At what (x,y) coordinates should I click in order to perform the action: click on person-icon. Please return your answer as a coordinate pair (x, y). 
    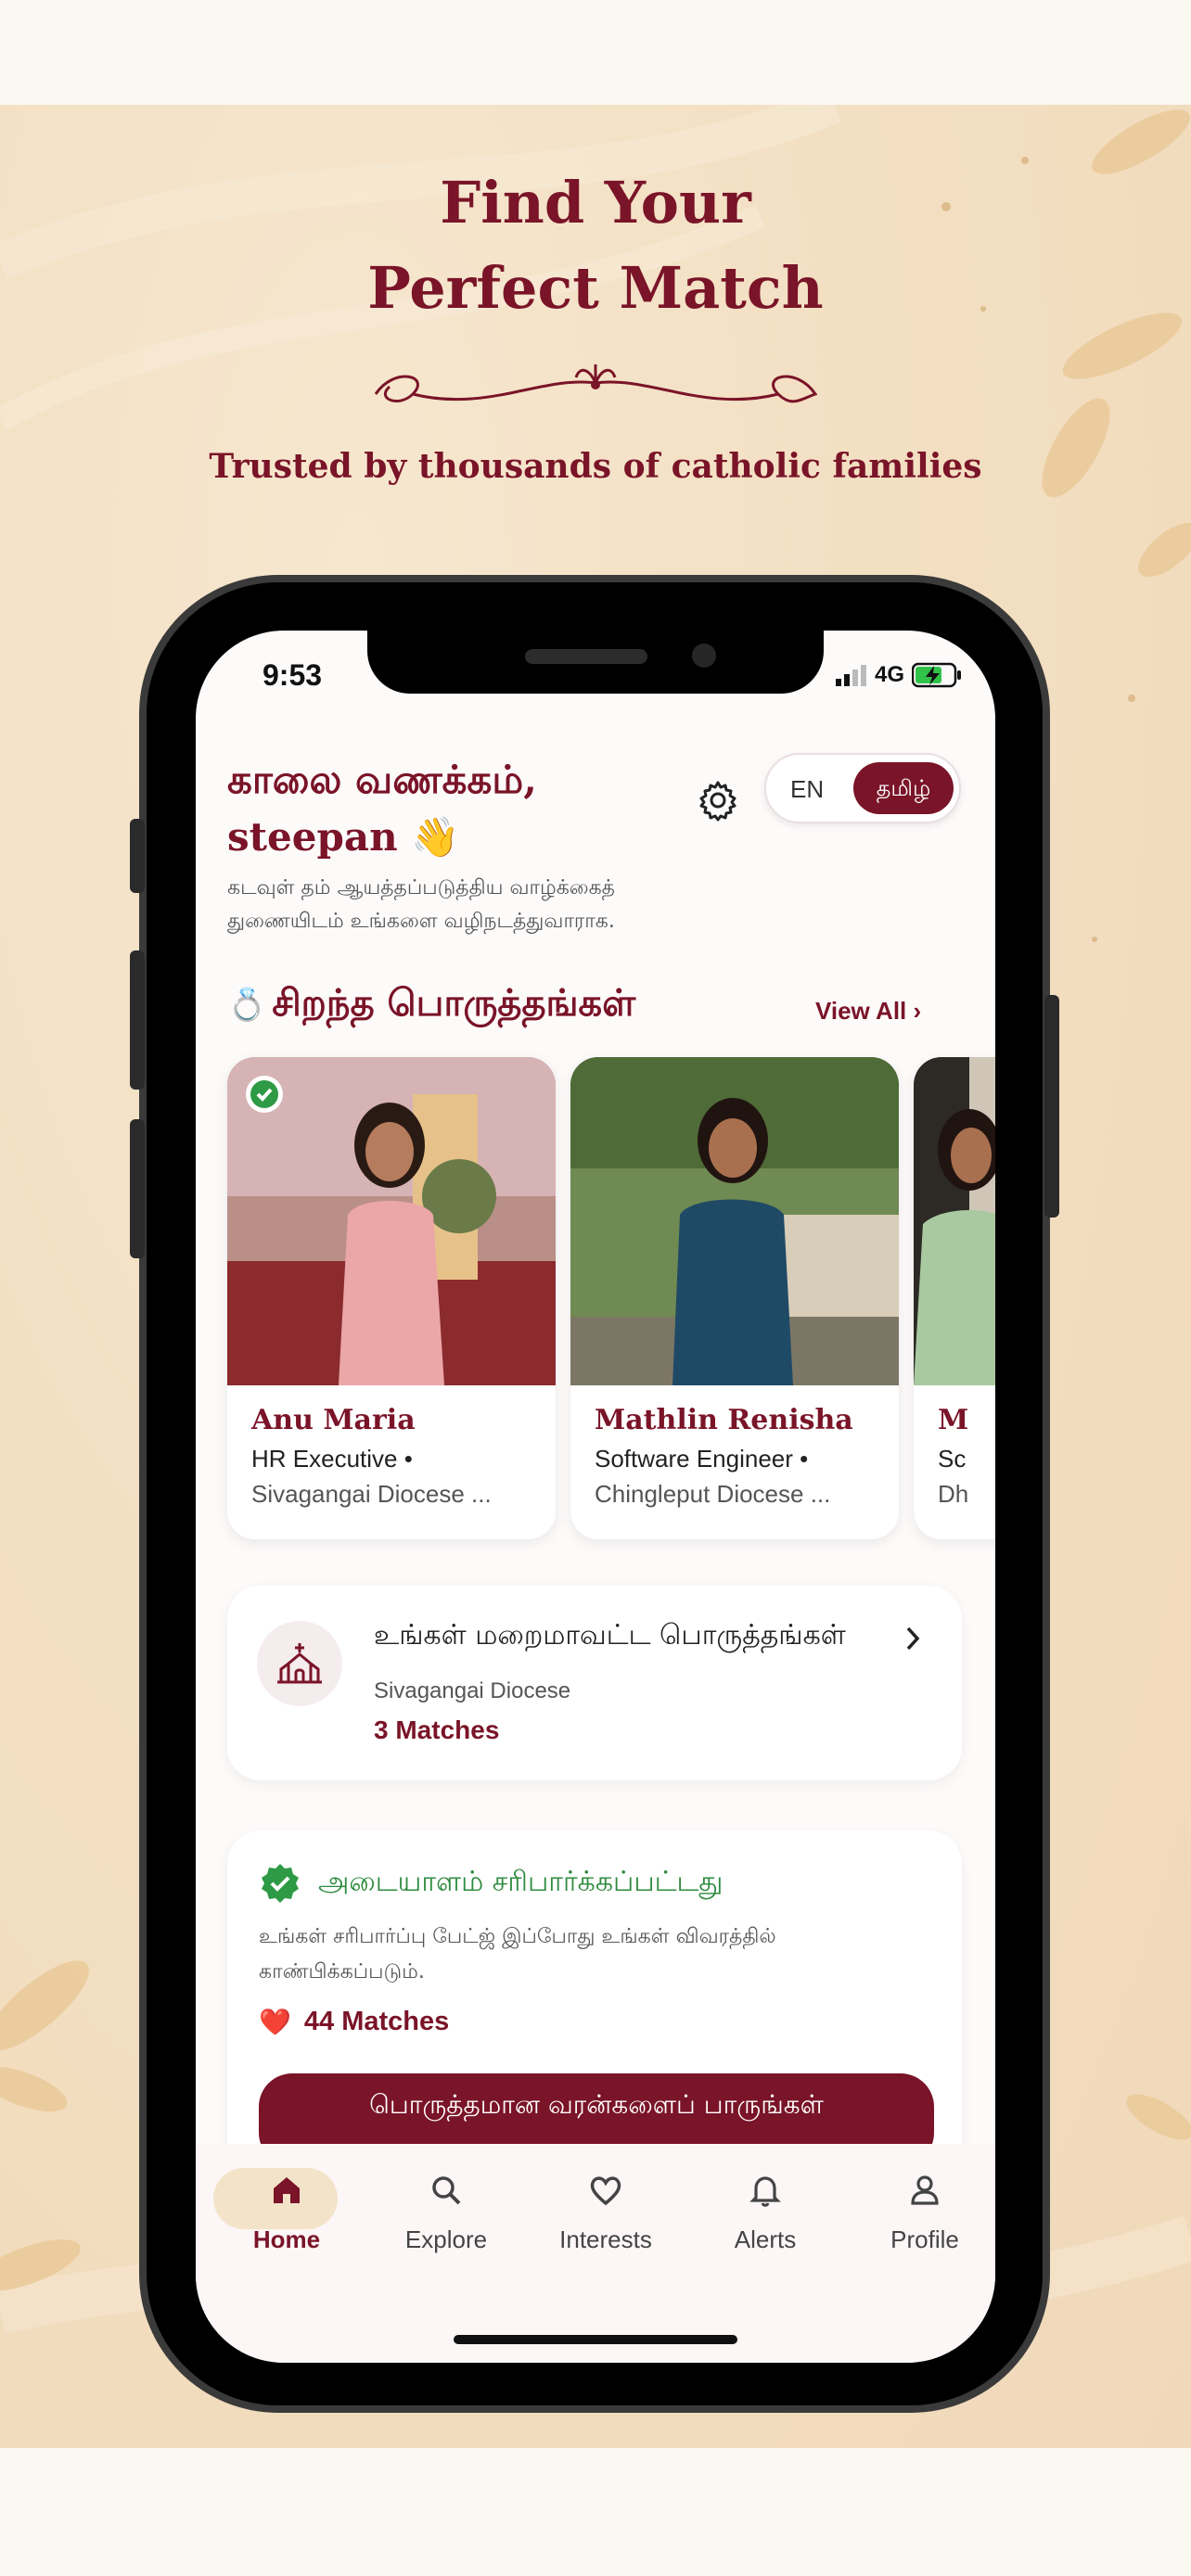
    Looking at the image, I should click on (925, 2190).